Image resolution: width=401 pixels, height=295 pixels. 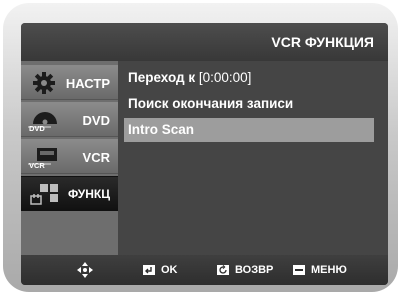 I want to click on sidebar-item-vcr: VCR VCR, so click(x=69, y=156).